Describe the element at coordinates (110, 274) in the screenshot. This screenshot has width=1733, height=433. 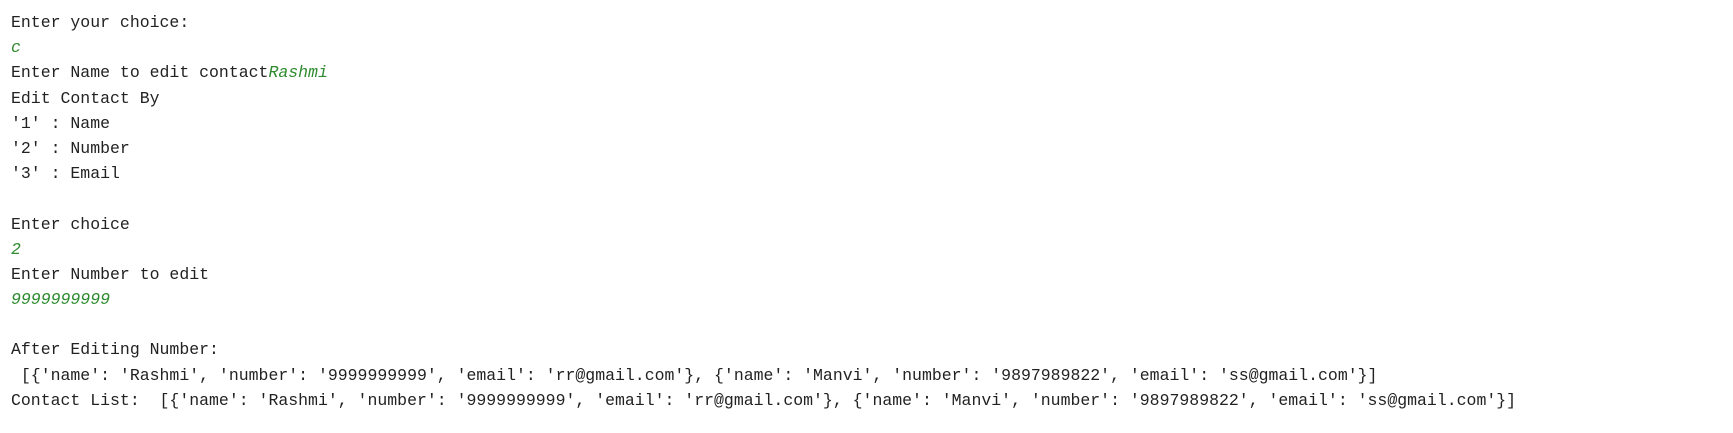
I see `prompt-enter-number: Enter Number to edit` at that location.